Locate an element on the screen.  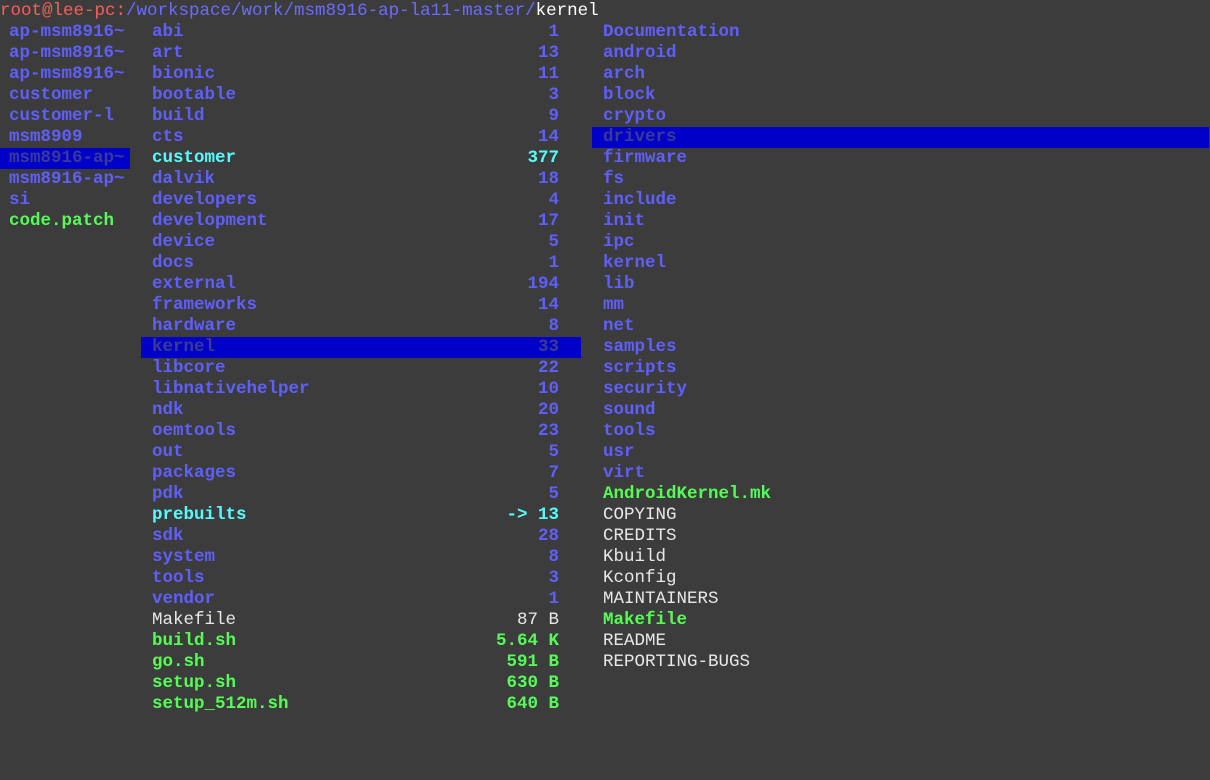
directory-entry: hardware 8 is located at coordinates (361, 326).